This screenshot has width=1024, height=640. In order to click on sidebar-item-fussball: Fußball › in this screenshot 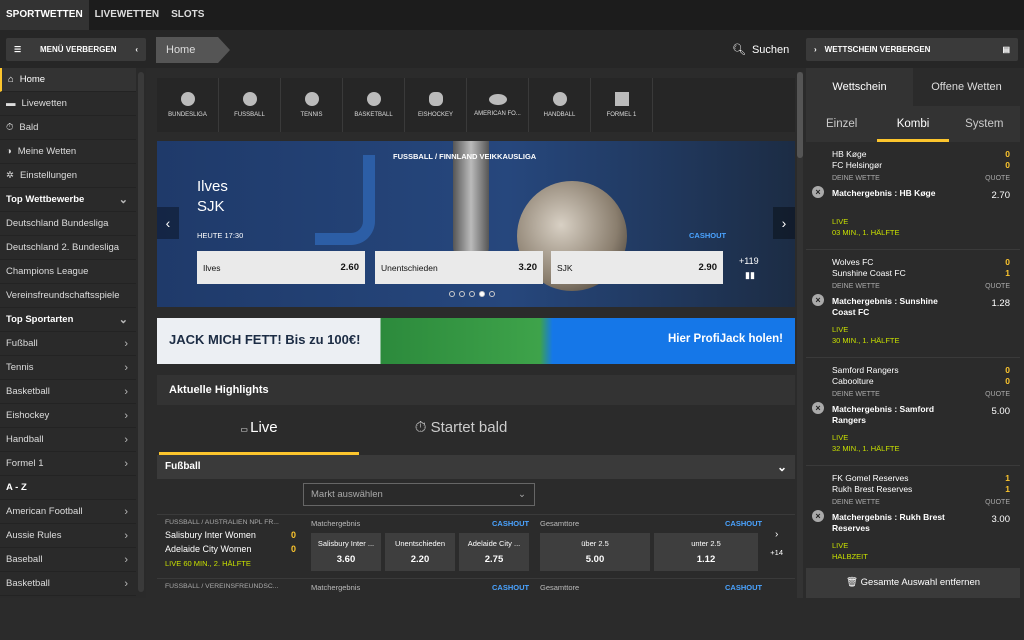, I will do `click(68, 344)`.